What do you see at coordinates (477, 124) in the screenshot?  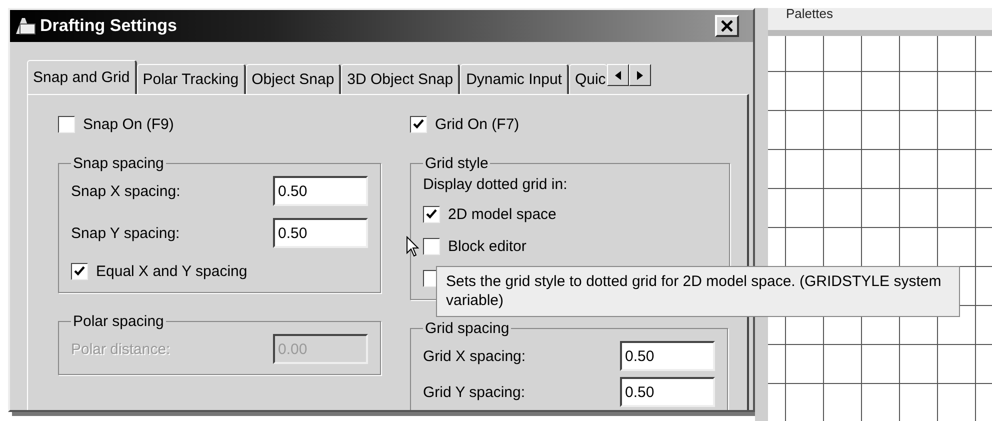 I see `checkbox-label: Grid On (F7)` at bounding box center [477, 124].